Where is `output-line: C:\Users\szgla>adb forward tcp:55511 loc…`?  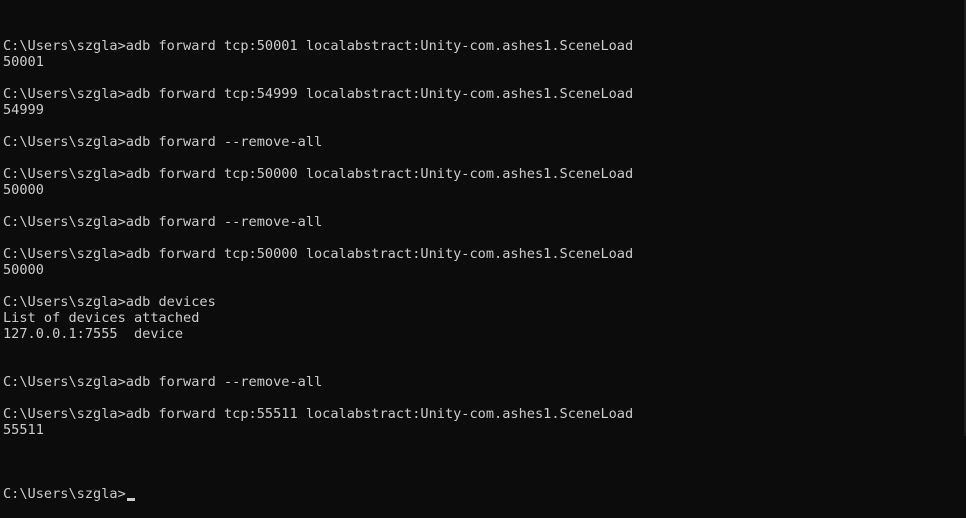
output-line: C:\Users\szgla>adb forward tcp:55511 loc… is located at coordinates (318, 414).